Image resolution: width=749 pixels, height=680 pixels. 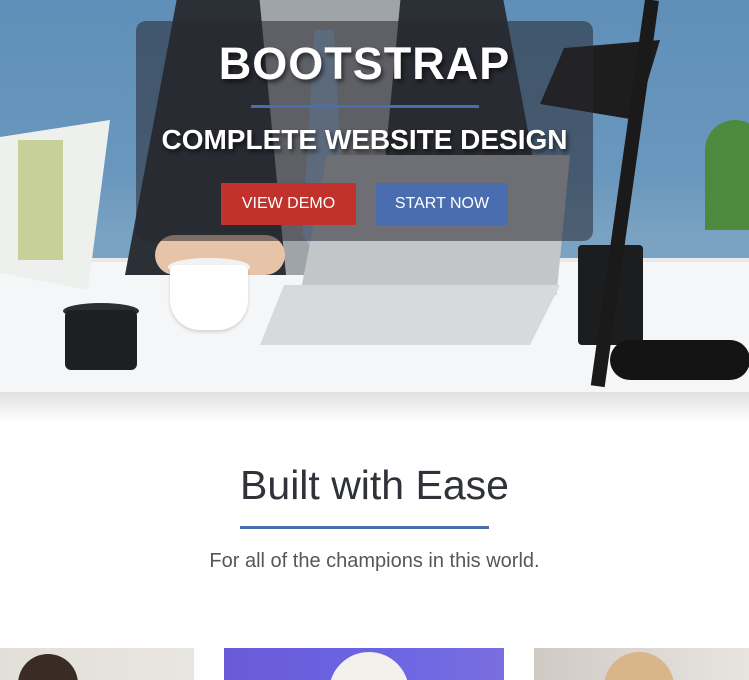 I want to click on section-title: Built with Ease, so click(x=374, y=485).